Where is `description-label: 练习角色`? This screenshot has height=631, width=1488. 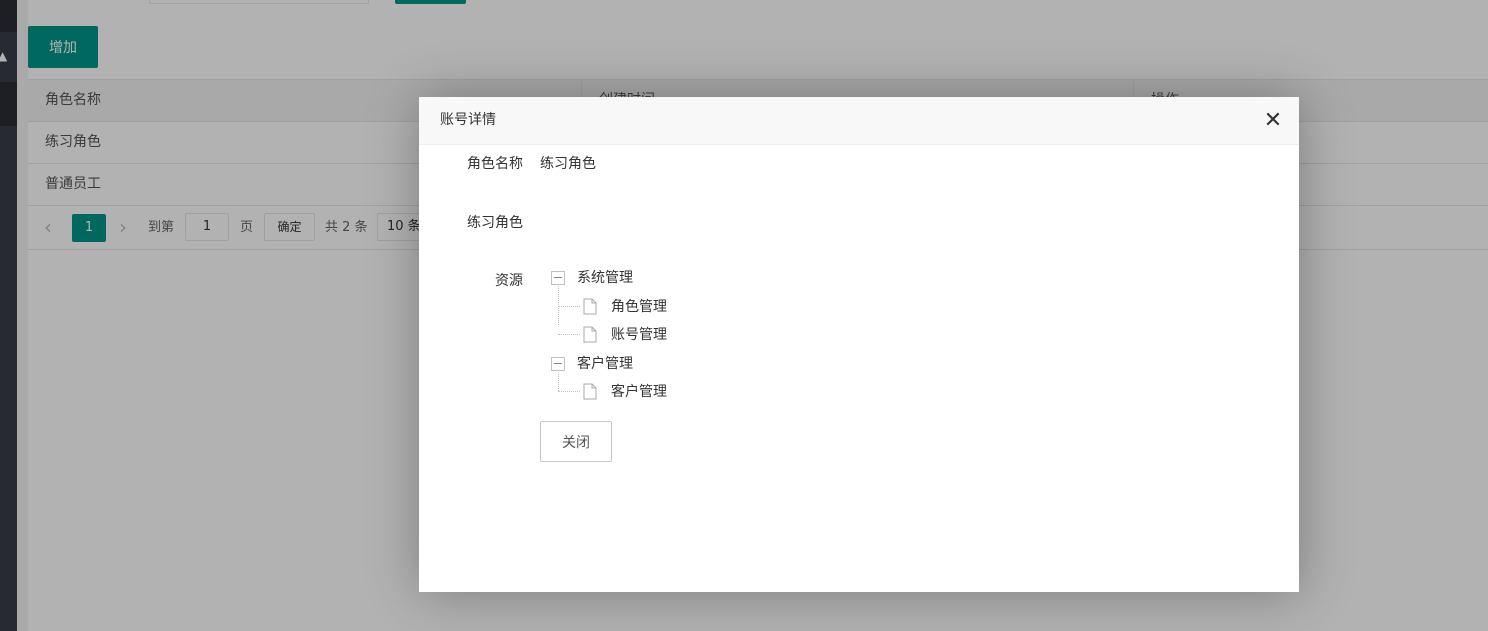
description-label: 练习角色 is located at coordinates (495, 223).